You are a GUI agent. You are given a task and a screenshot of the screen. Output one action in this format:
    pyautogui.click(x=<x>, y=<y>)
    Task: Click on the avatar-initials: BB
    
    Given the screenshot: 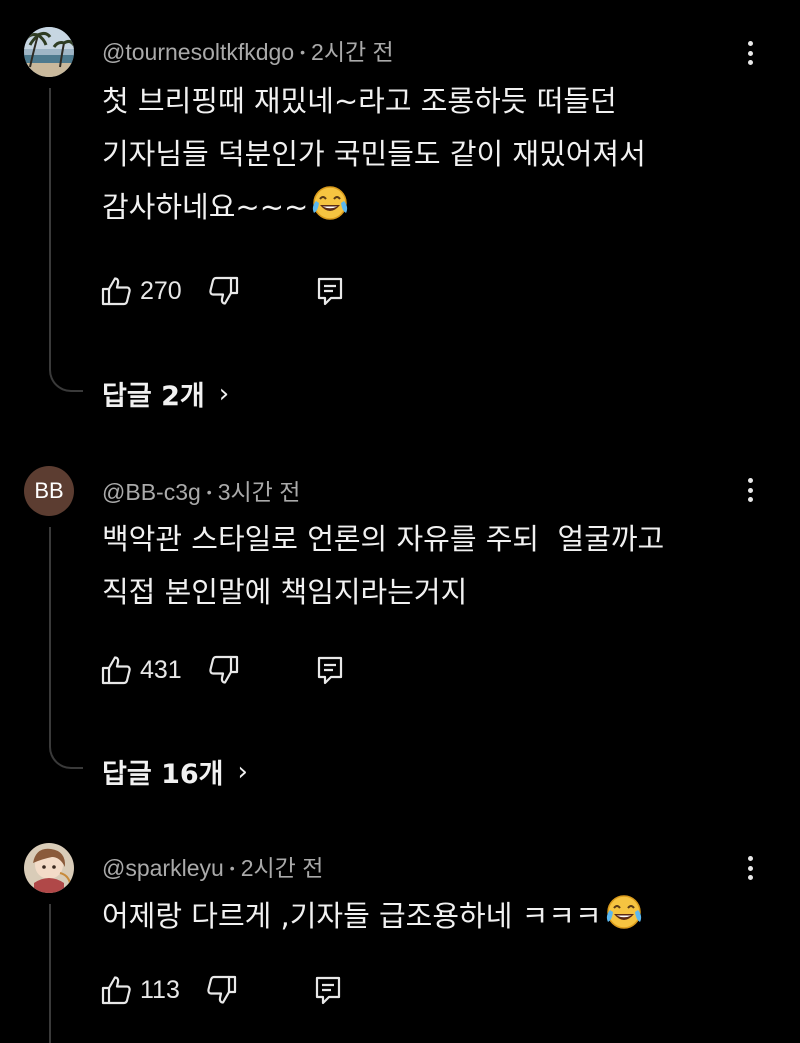 What is the action you would take?
    pyautogui.click(x=49, y=490)
    